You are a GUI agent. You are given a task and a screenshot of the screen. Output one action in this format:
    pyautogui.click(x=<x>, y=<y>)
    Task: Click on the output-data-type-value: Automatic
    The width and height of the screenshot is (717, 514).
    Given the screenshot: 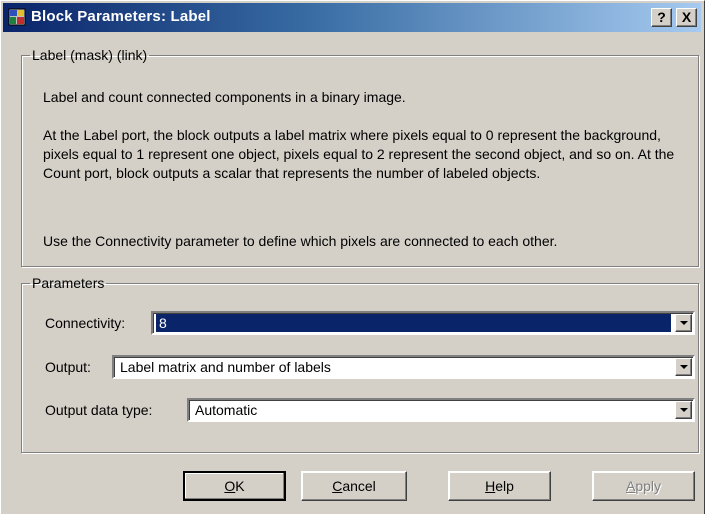 What is the action you would take?
    pyautogui.click(x=226, y=410)
    